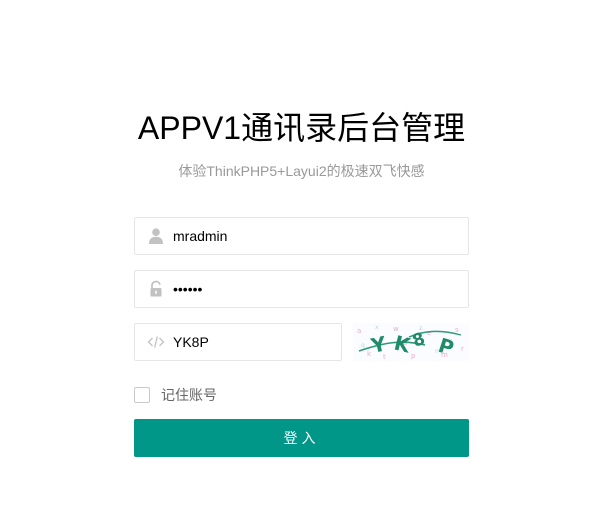  I want to click on captcha-char: Y, so click(378, 344).